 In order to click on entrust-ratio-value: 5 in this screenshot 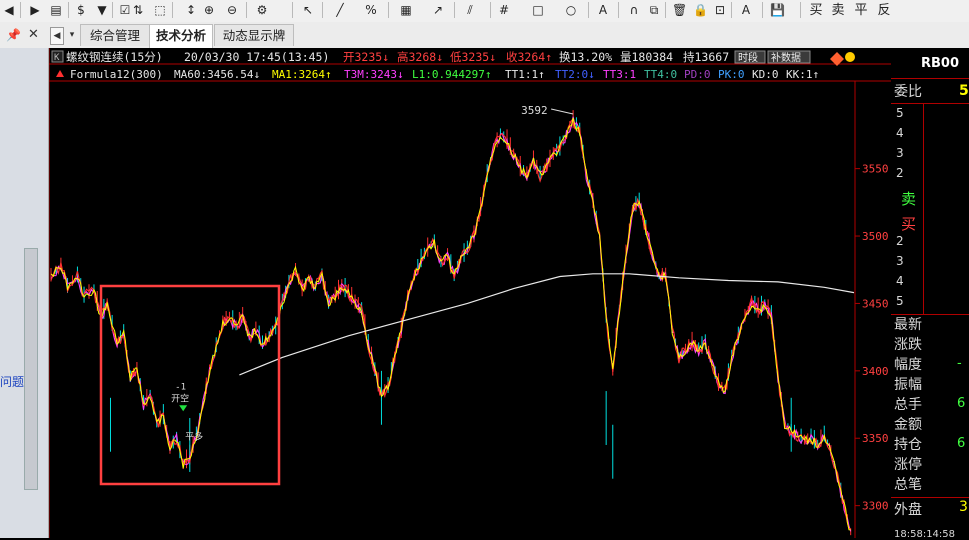, I will do `click(964, 91)`.